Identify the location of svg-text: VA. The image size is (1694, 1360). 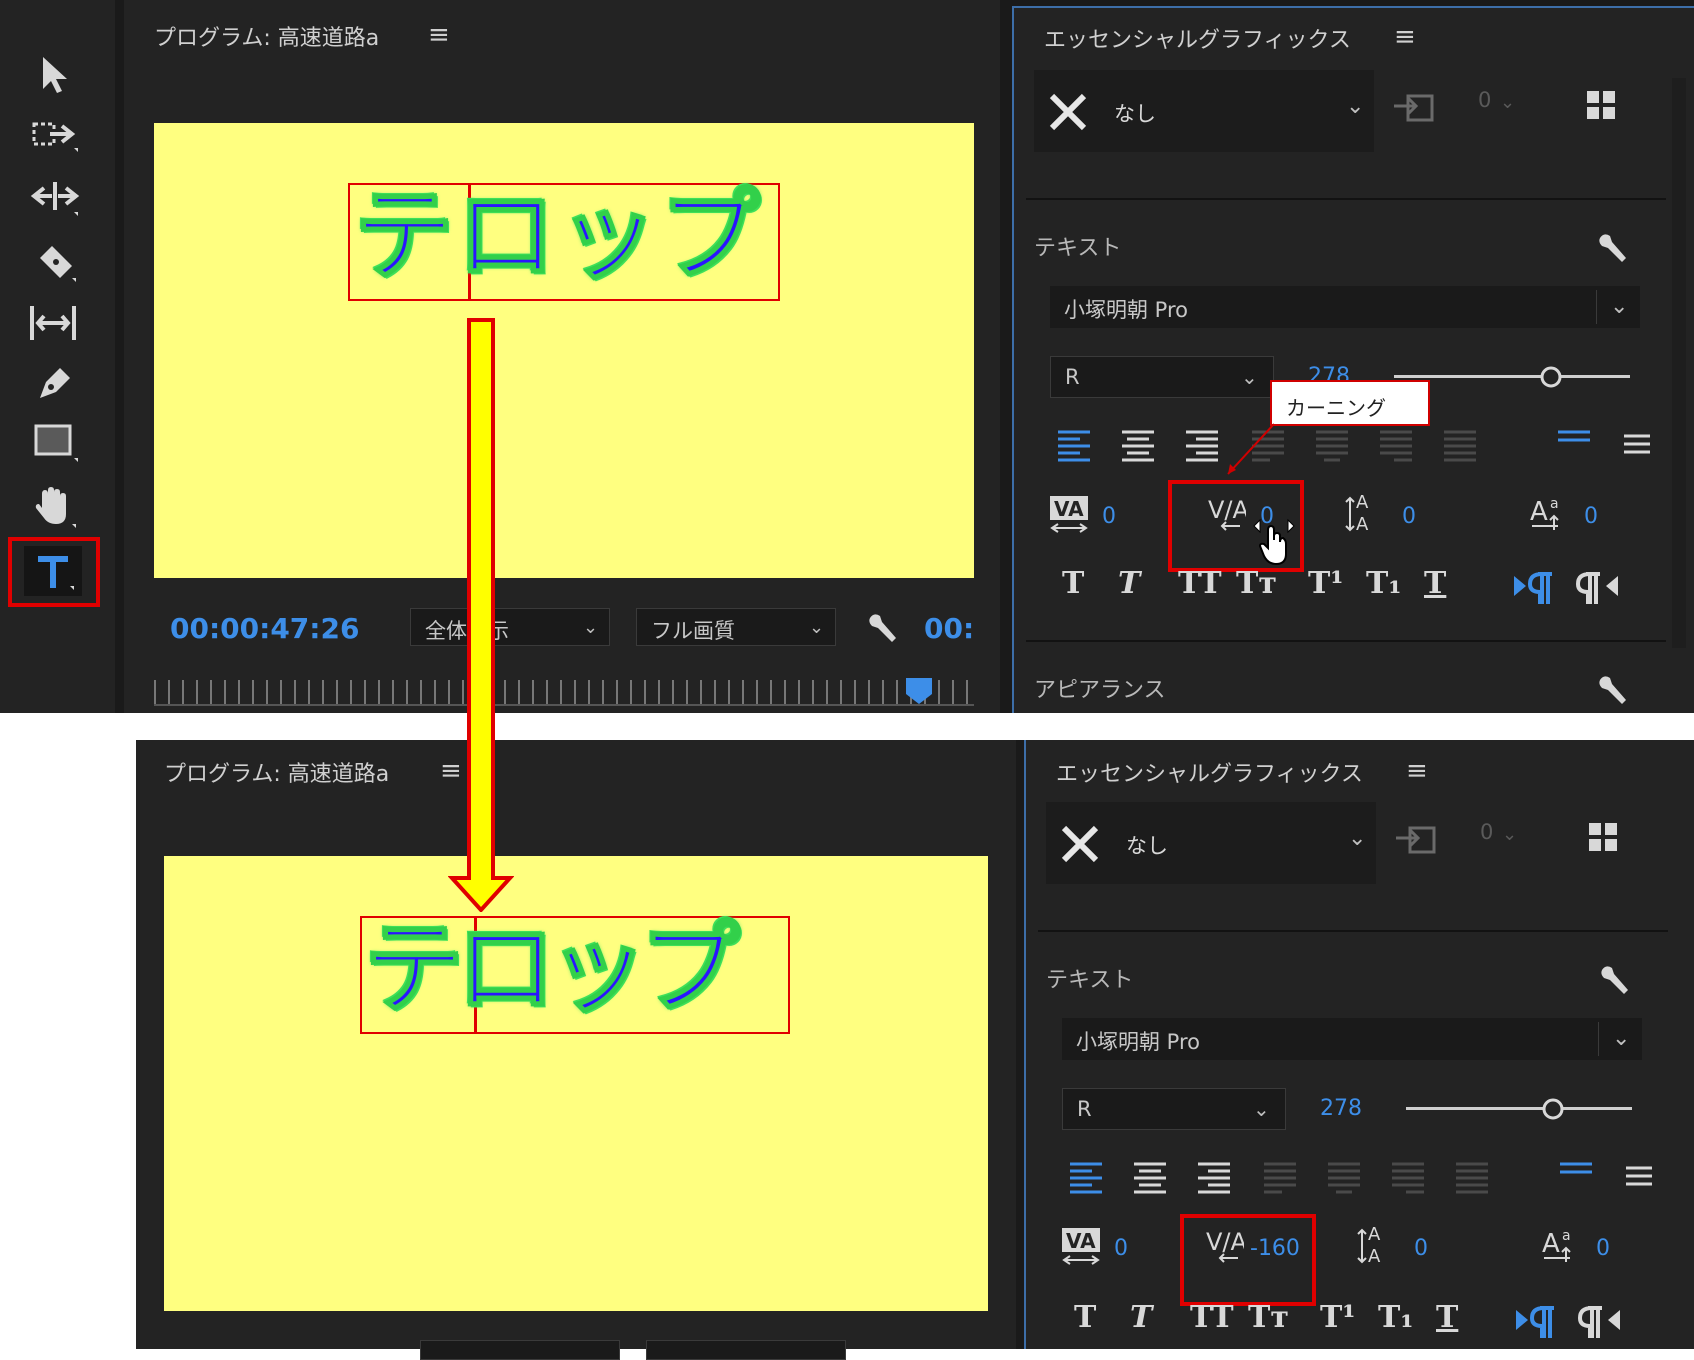
(1069, 509).